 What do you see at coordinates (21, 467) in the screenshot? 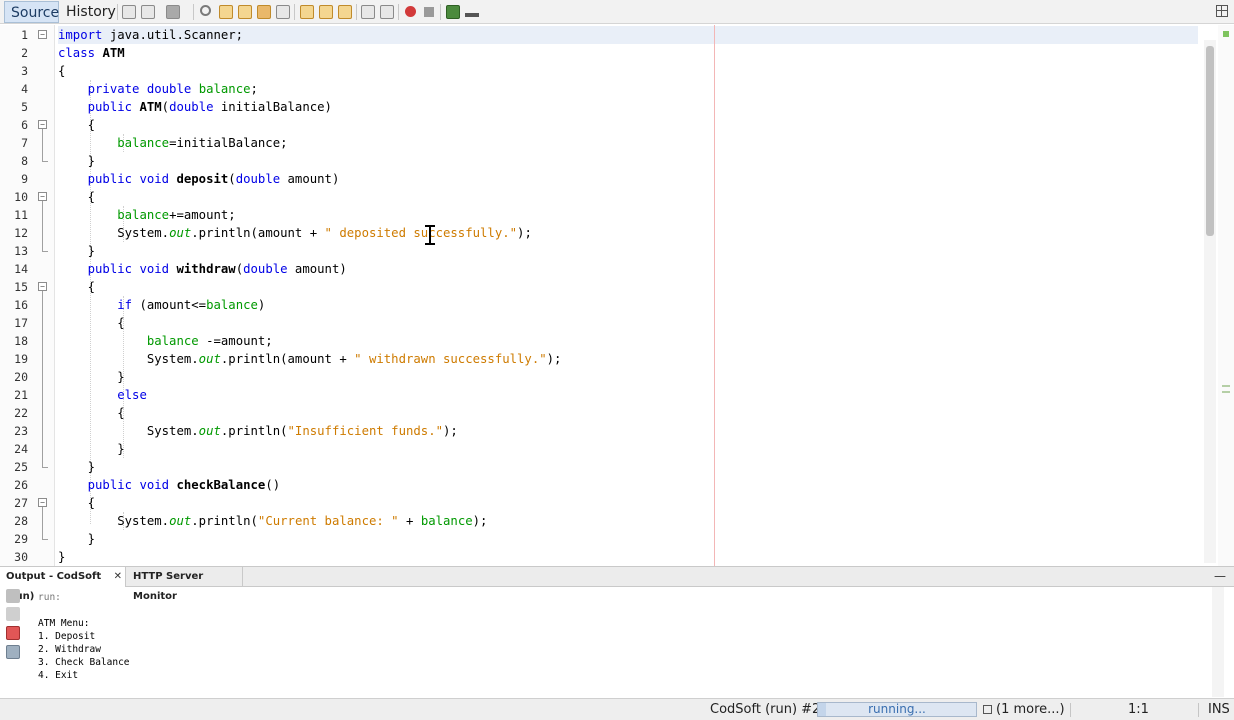
I see `line-number: 25` at bounding box center [21, 467].